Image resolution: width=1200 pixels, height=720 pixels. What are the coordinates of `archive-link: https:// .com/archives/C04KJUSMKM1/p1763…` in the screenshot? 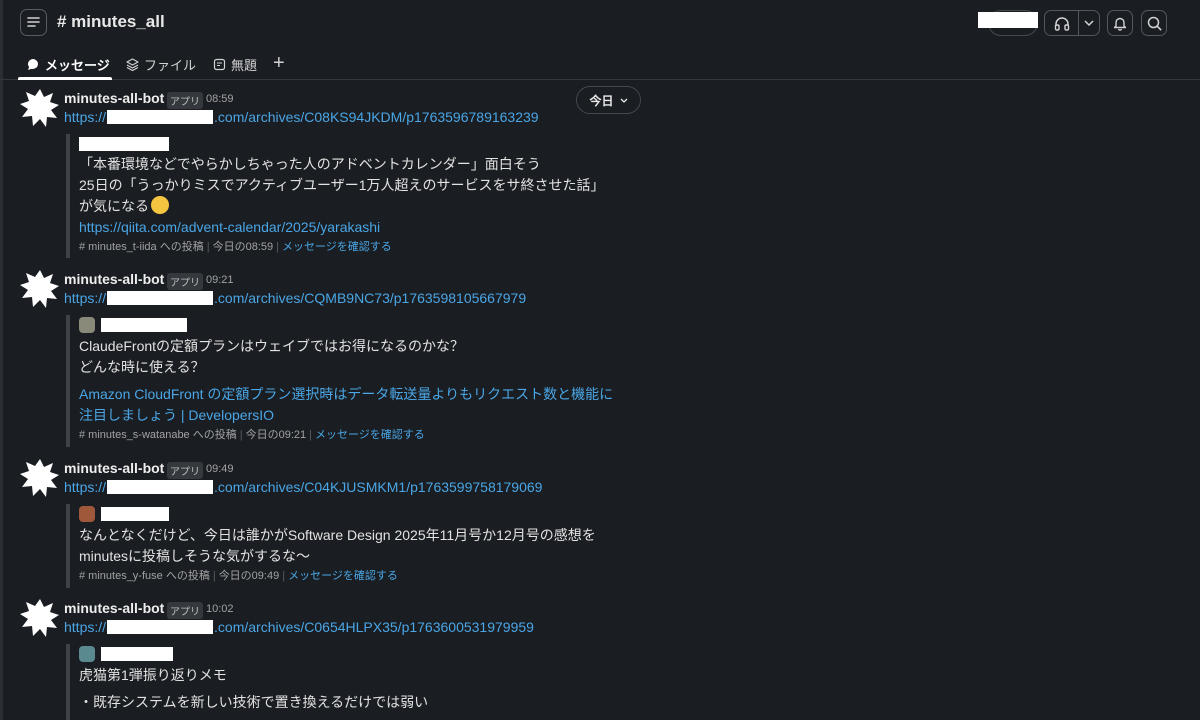 It's located at (303, 487).